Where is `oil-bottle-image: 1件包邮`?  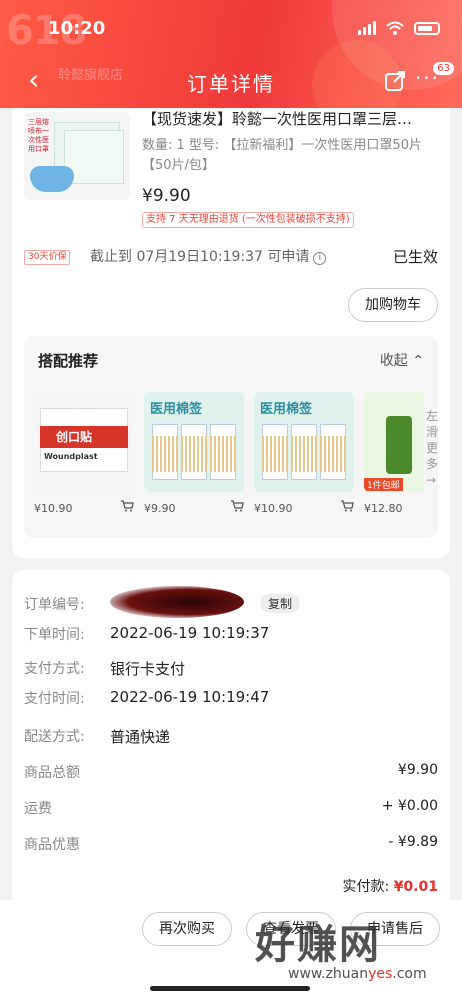 oil-bottle-image: 1件包邮 is located at coordinates (394, 442).